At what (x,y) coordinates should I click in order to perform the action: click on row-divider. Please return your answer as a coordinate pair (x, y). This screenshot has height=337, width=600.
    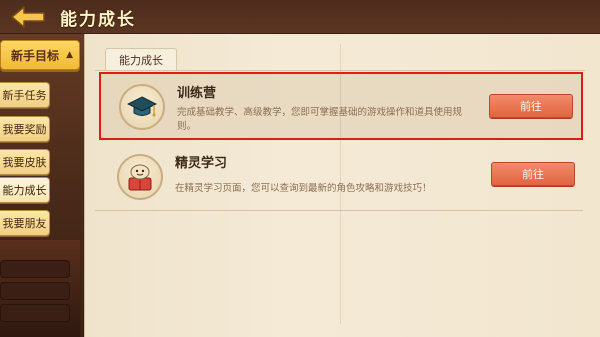
    Looking at the image, I should click on (339, 210).